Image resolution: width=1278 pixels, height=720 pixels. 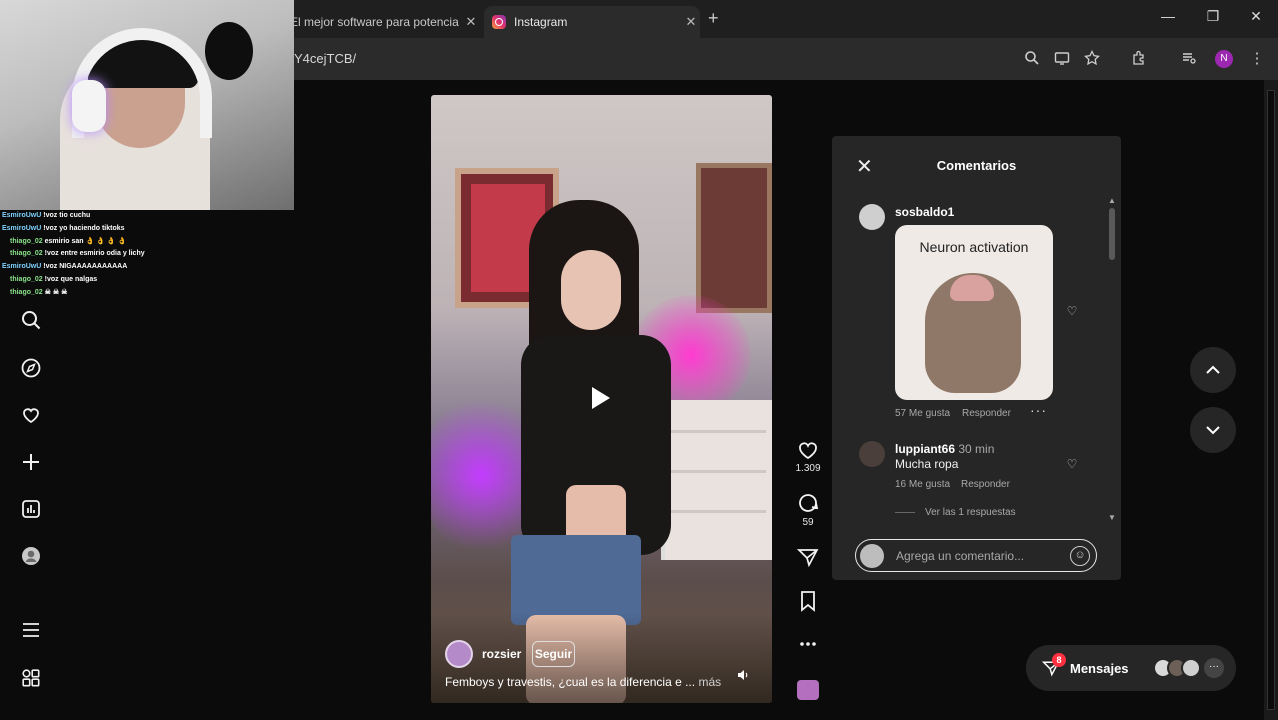 What do you see at coordinates (31, 368) in the screenshot?
I see `explore-compass-icon` at bounding box center [31, 368].